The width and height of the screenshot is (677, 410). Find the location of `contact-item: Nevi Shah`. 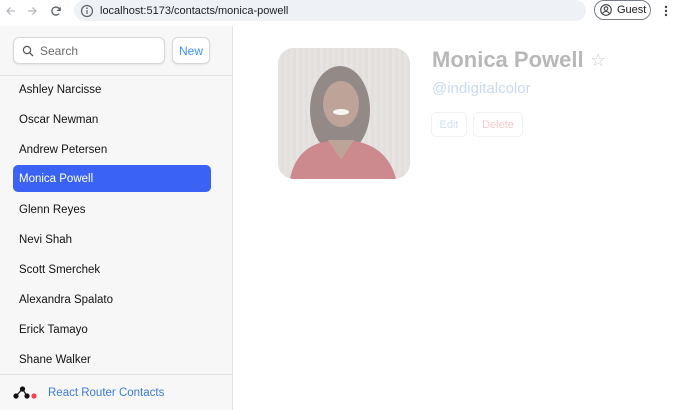

contact-item: Nevi Shah is located at coordinates (112, 239).